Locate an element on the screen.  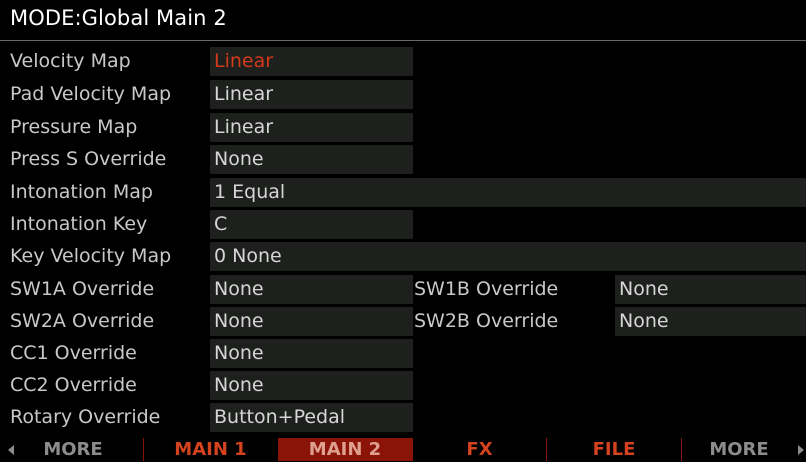
intonation-map-field: 1 Equal is located at coordinates (508, 192).